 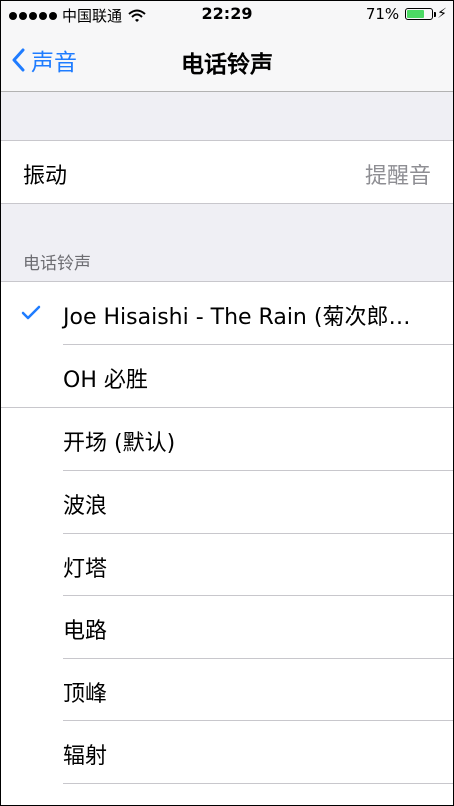 What do you see at coordinates (227, 565) in the screenshot?
I see `list-item: 灯塔` at bounding box center [227, 565].